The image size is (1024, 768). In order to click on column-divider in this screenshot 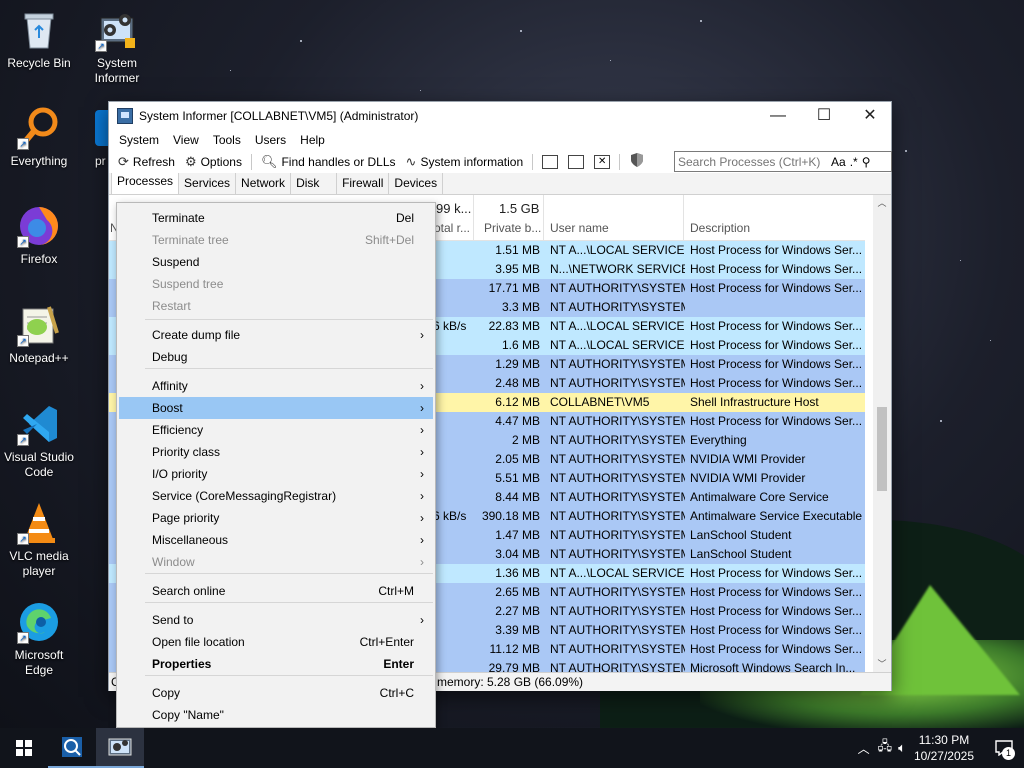, I will do `click(543, 218)`.